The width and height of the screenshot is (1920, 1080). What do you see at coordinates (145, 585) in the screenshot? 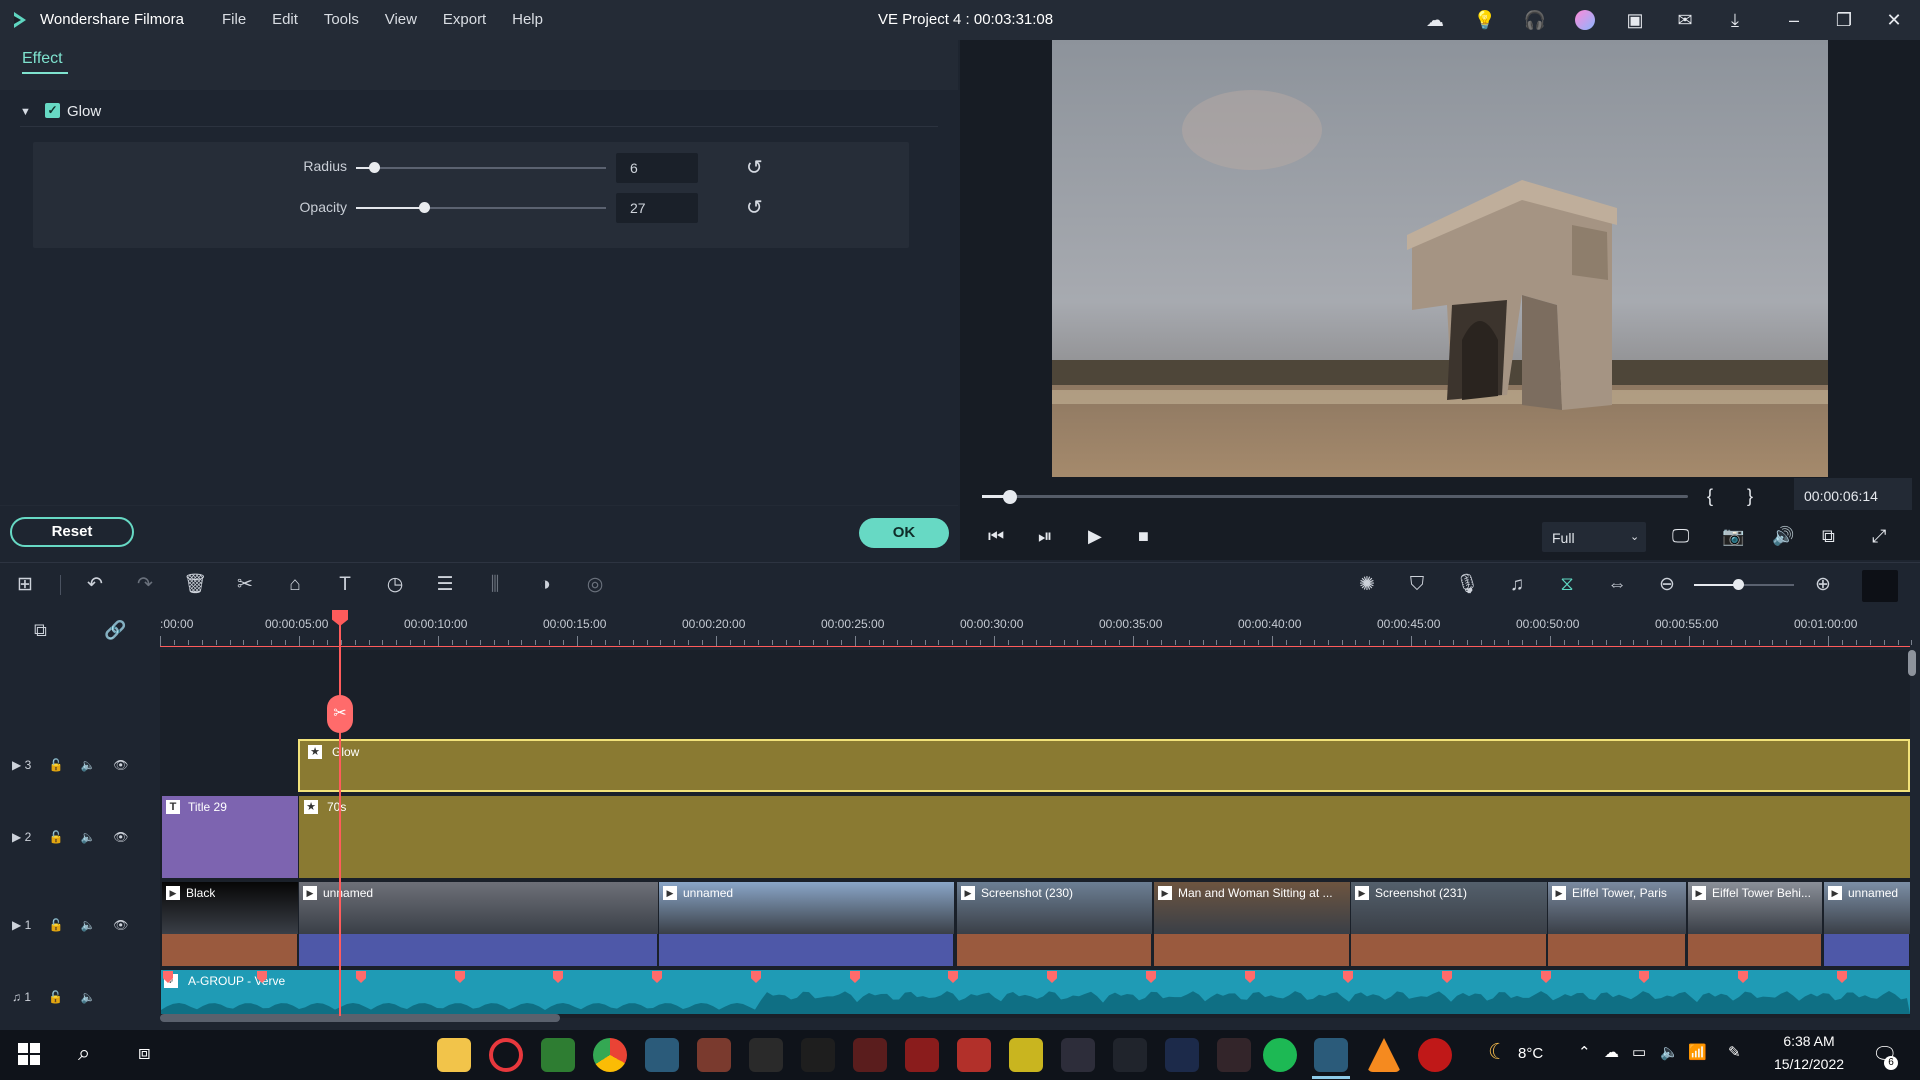
I see `redo-icon: ↷` at bounding box center [145, 585].